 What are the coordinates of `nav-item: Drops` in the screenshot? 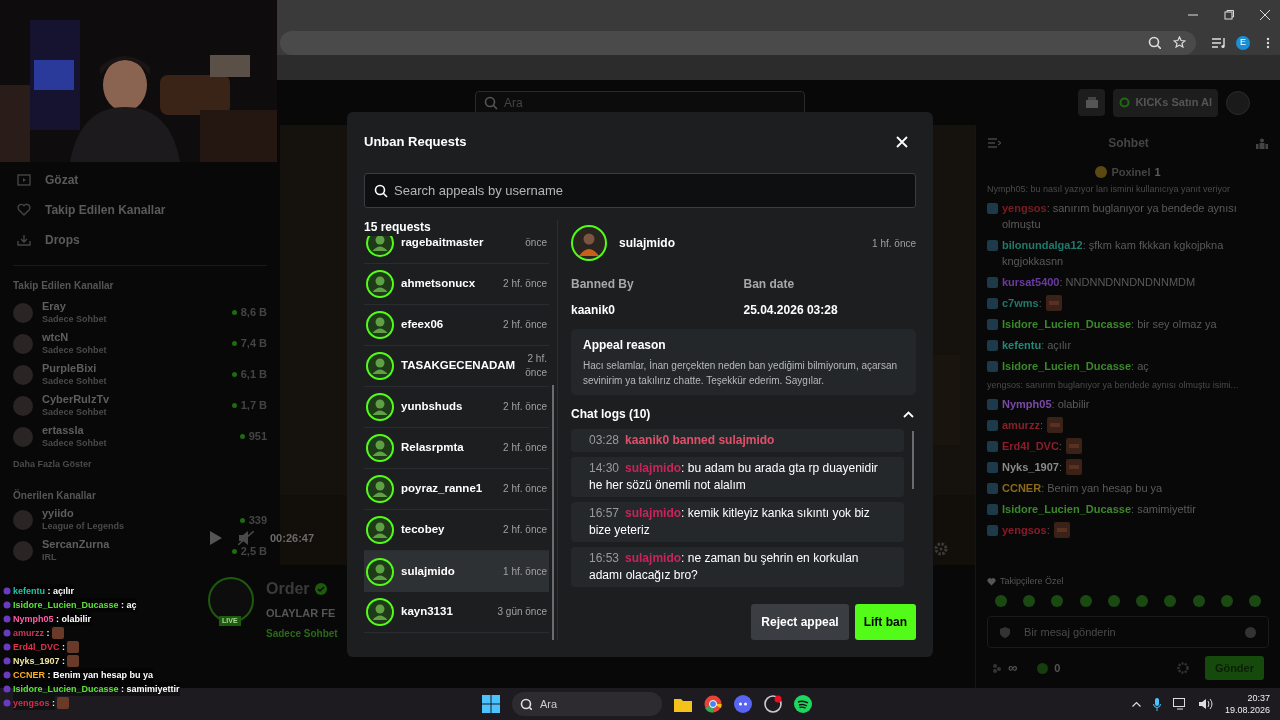 It's located at (140, 240).